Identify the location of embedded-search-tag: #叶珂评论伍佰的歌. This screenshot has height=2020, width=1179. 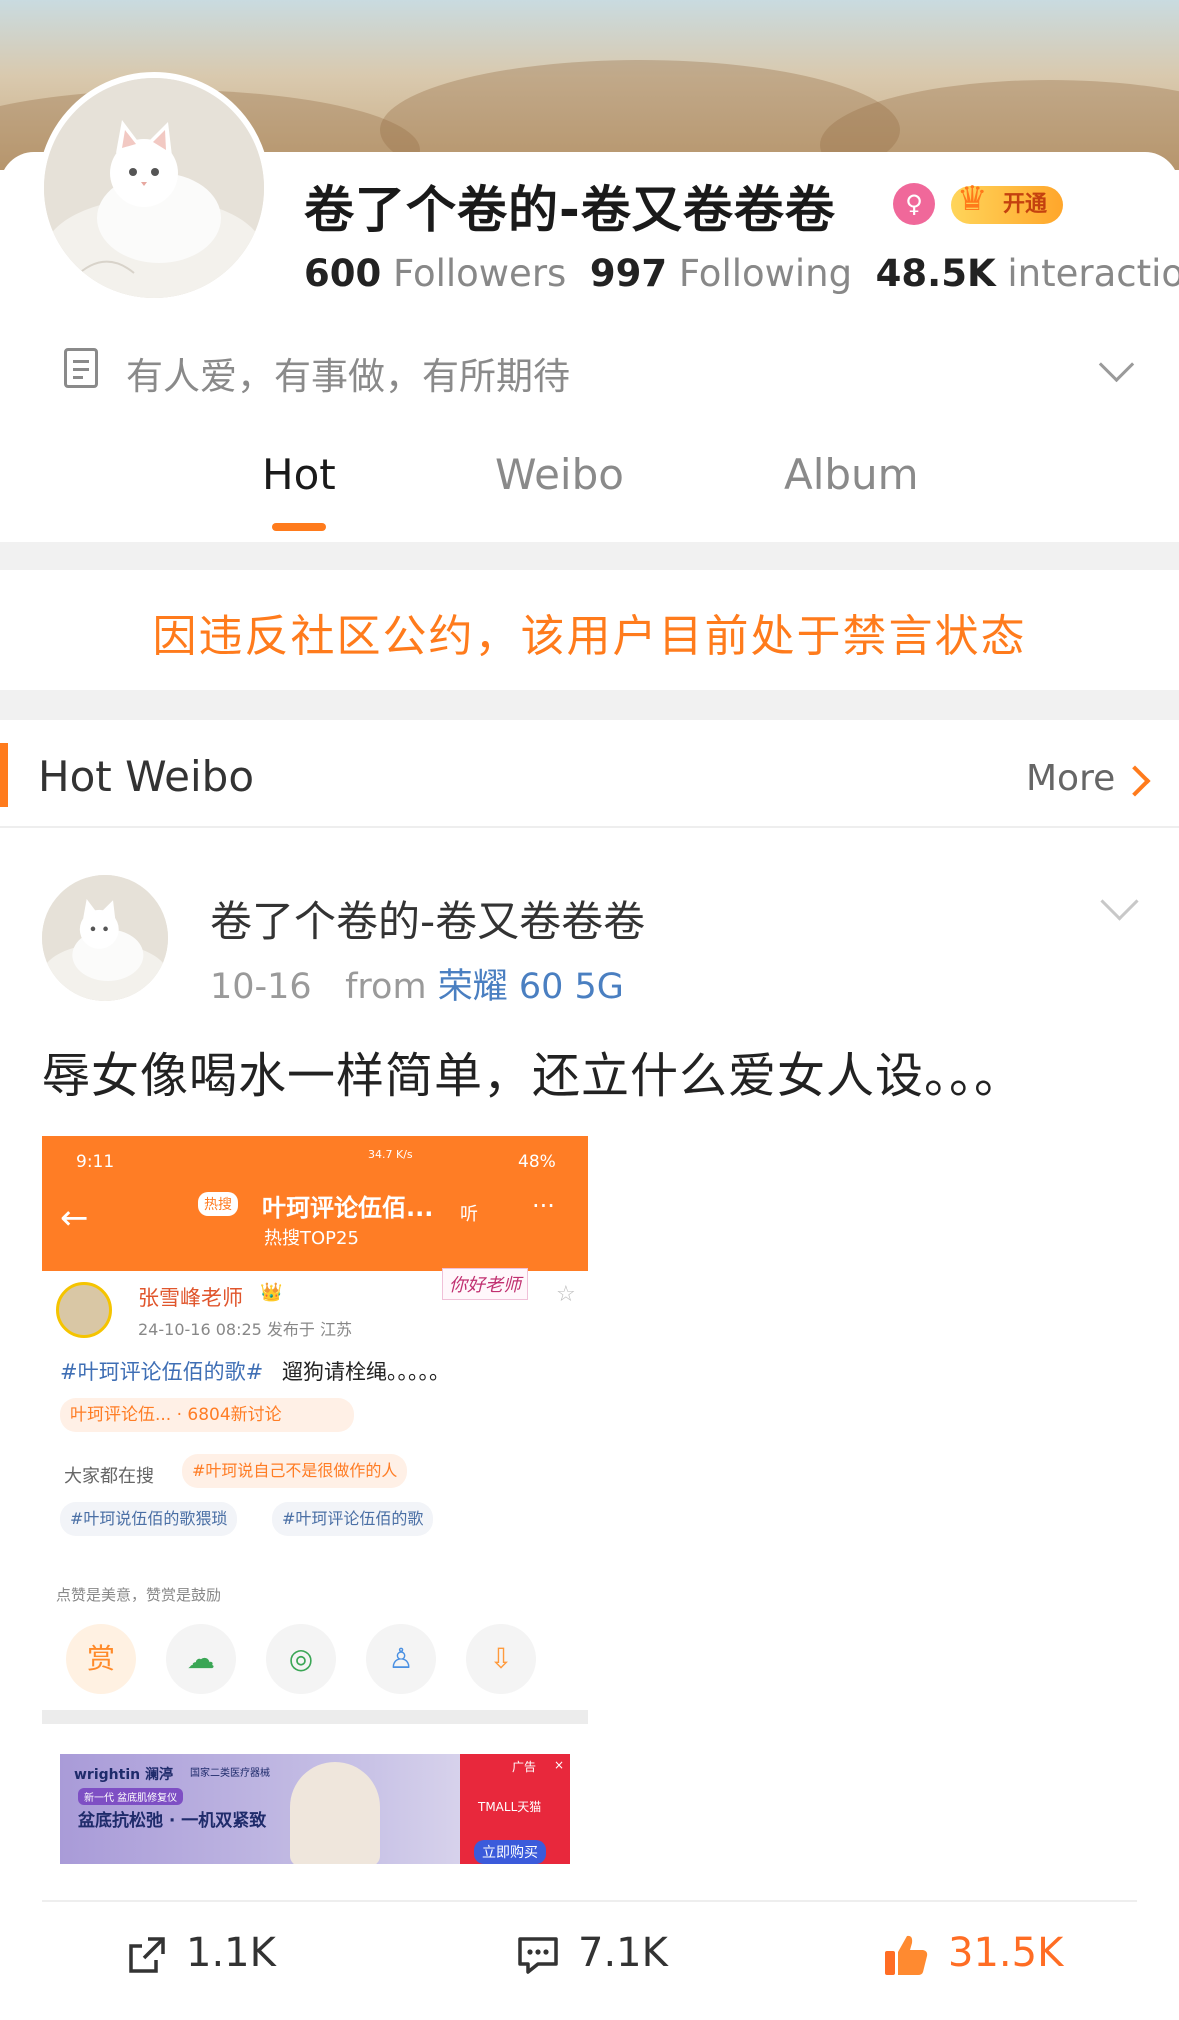
(353, 1519).